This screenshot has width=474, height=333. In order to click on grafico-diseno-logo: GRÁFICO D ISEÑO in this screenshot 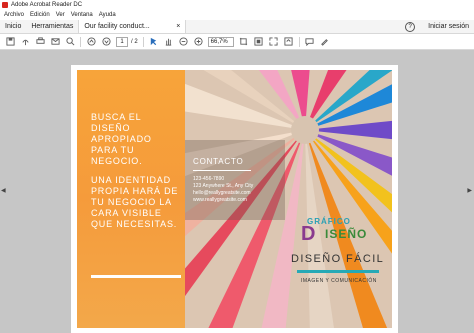, I will do `click(341, 233)`.